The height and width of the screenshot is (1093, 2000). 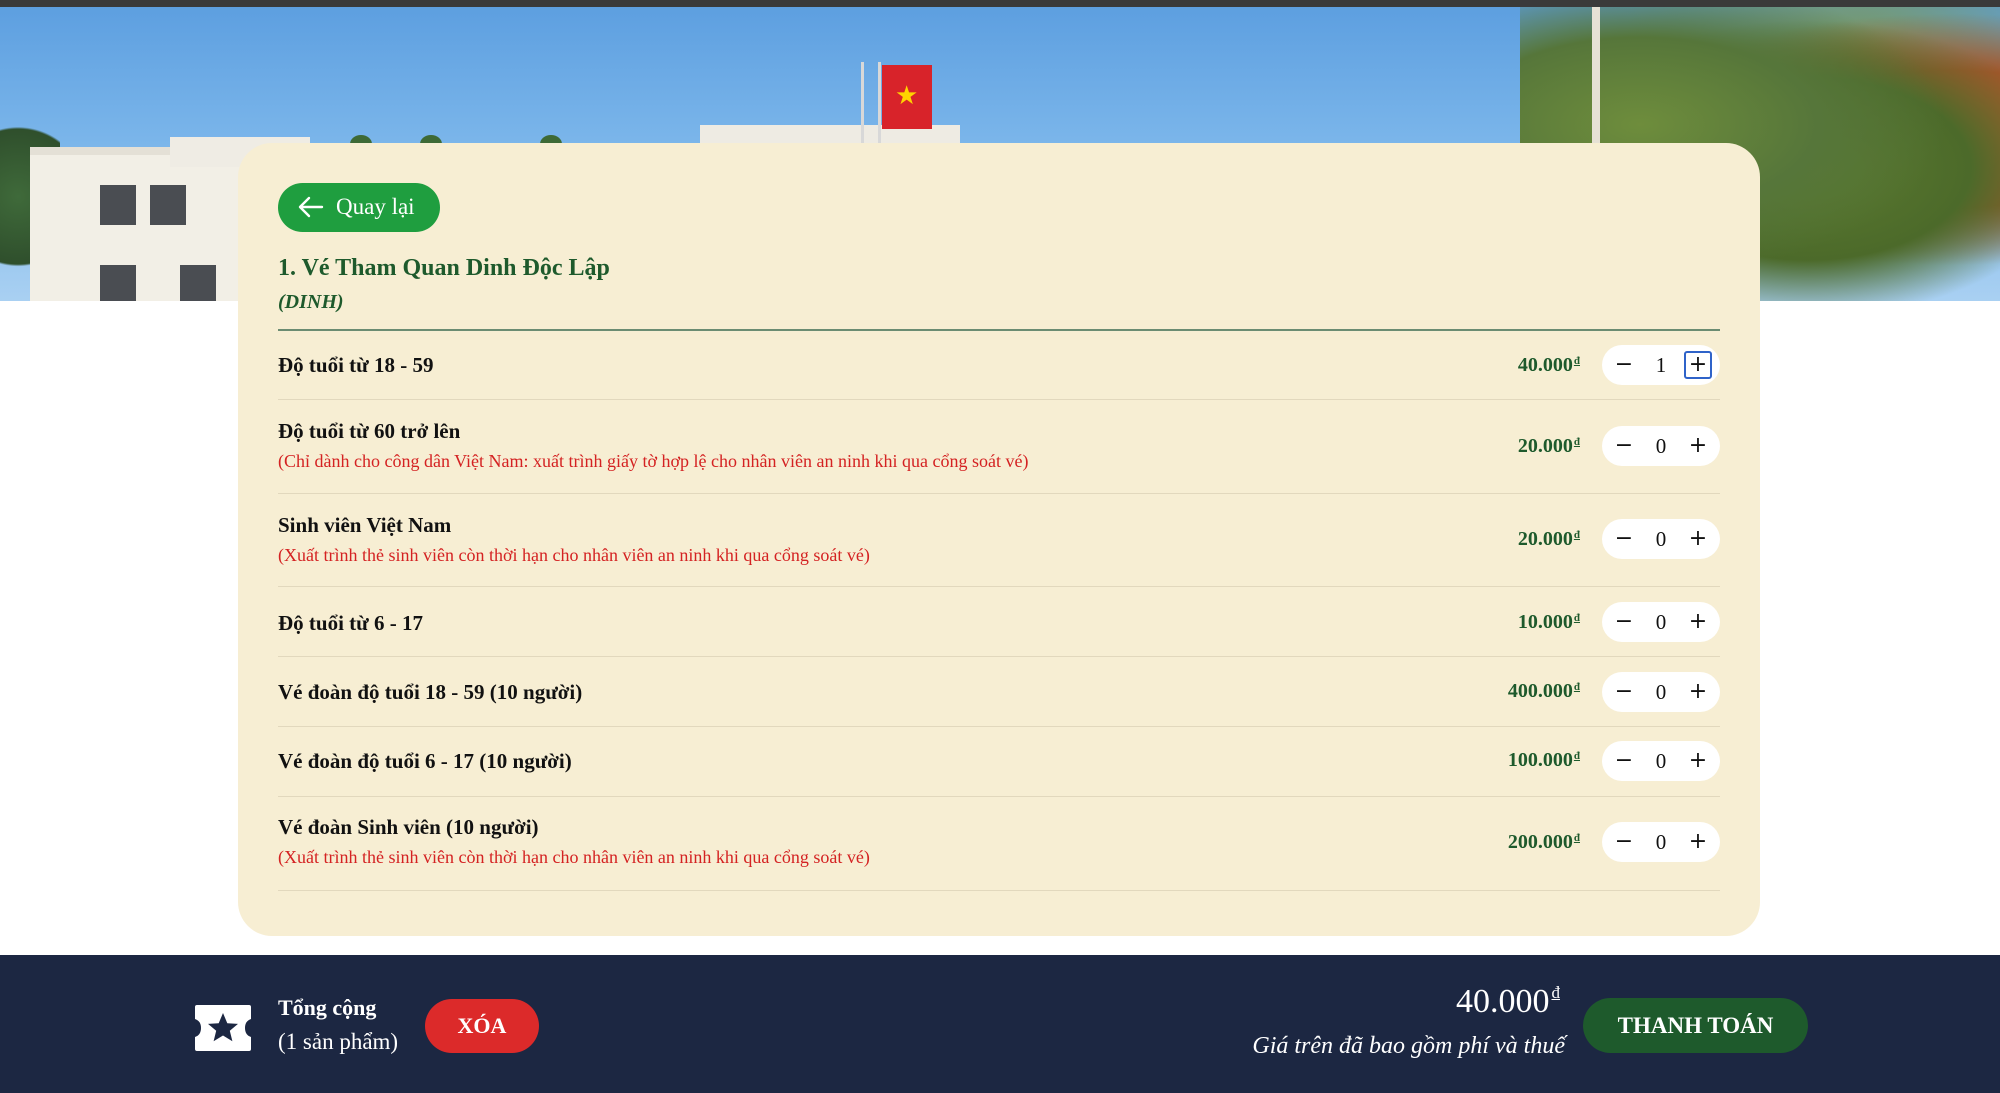 I want to click on palace-building, so click(x=140, y=224).